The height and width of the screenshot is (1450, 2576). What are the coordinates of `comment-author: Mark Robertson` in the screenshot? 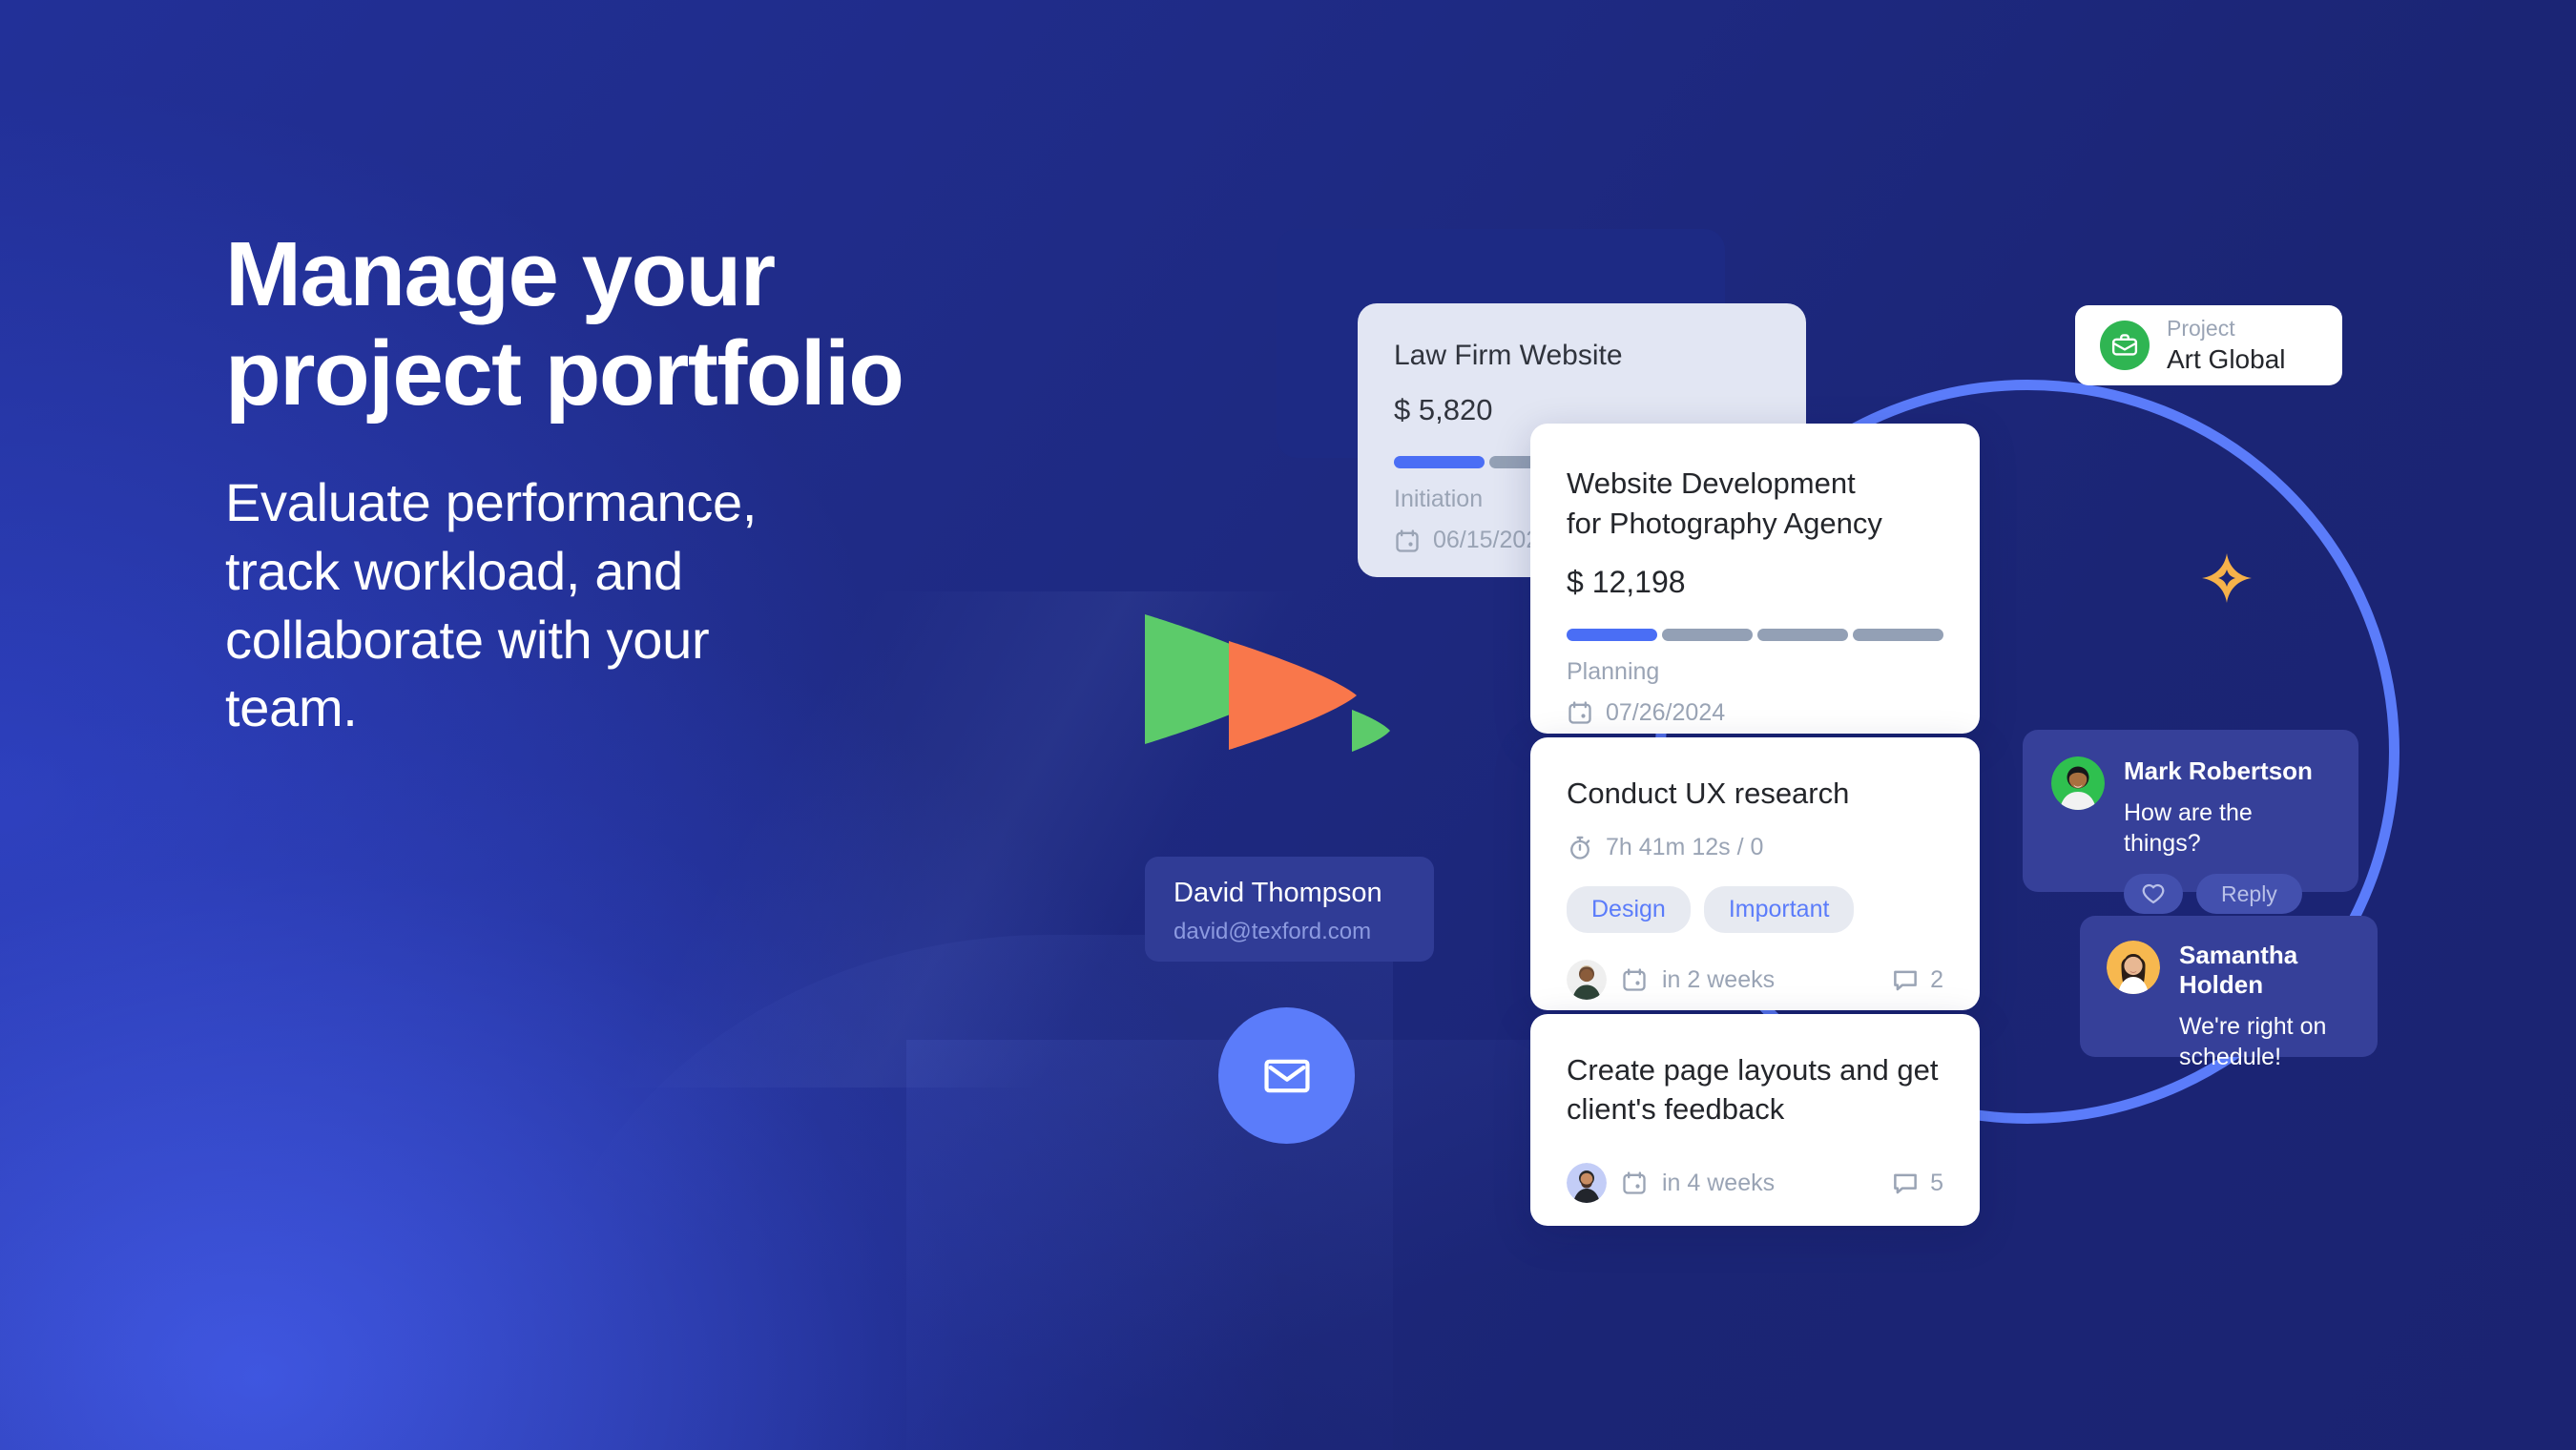 It's located at (2218, 771).